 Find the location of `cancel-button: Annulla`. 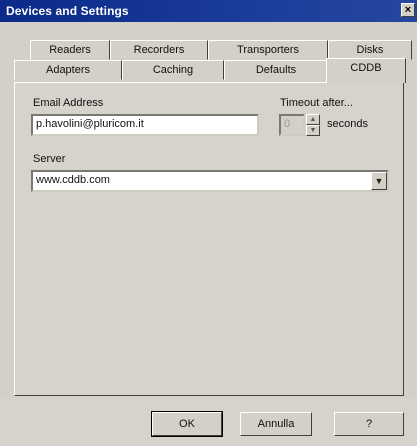

cancel-button: Annulla is located at coordinates (276, 424).